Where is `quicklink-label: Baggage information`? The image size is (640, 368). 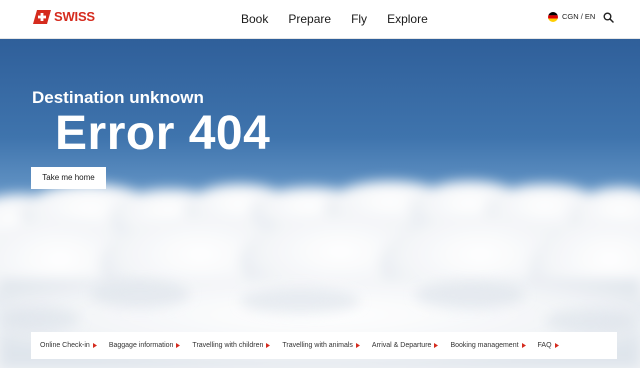
quicklink-label: Baggage information is located at coordinates (141, 345).